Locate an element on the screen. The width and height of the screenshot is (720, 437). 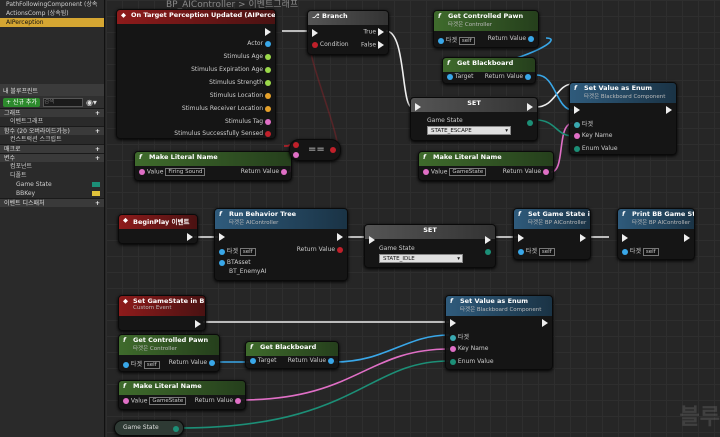
node-custom-event: ◆ Set GameState in BB Custom Event is located at coordinates (162, 313).